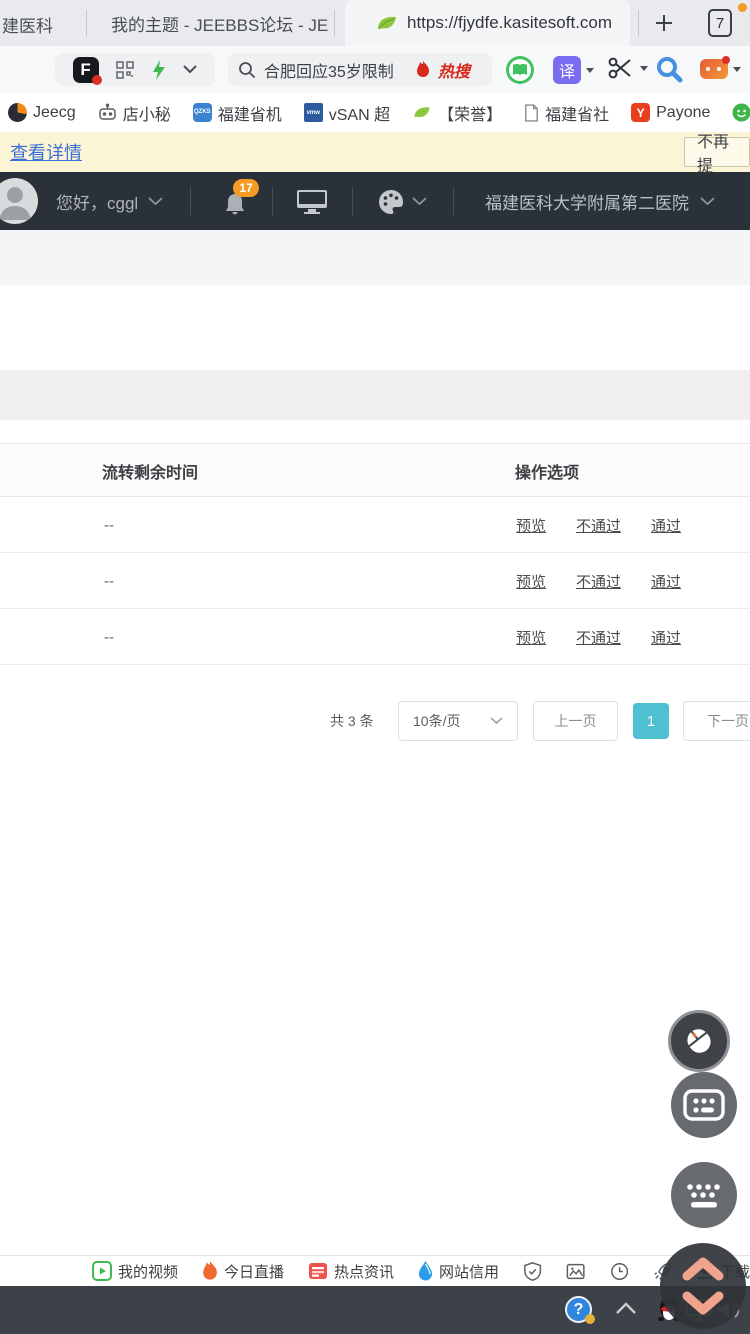 This screenshot has width=750, height=1334. What do you see at coordinates (249, 115) in the screenshot?
I see `bookmark-label: 福建省机` at bounding box center [249, 115].